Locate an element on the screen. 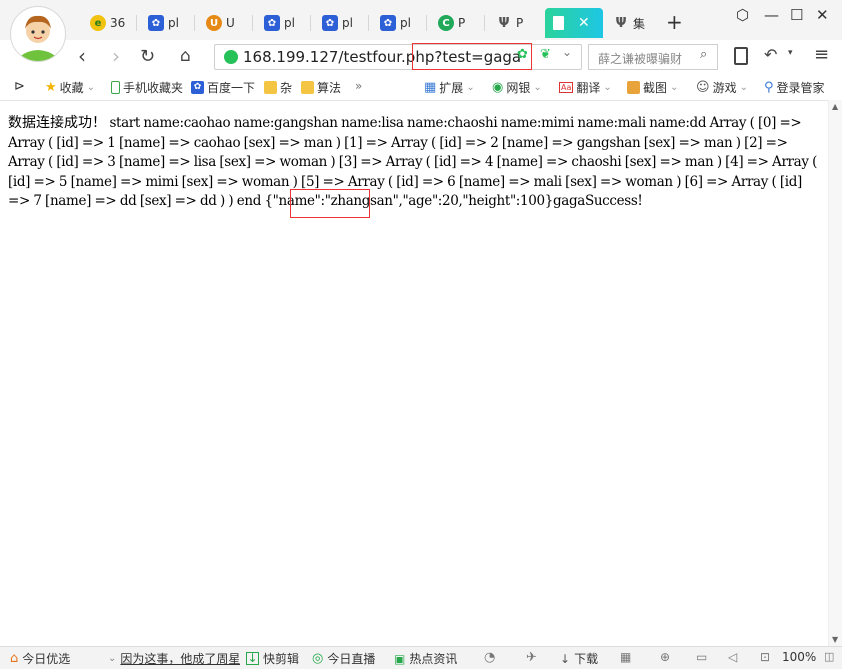 The image size is (842, 669). leaf-icon: ❦ is located at coordinates (545, 54).